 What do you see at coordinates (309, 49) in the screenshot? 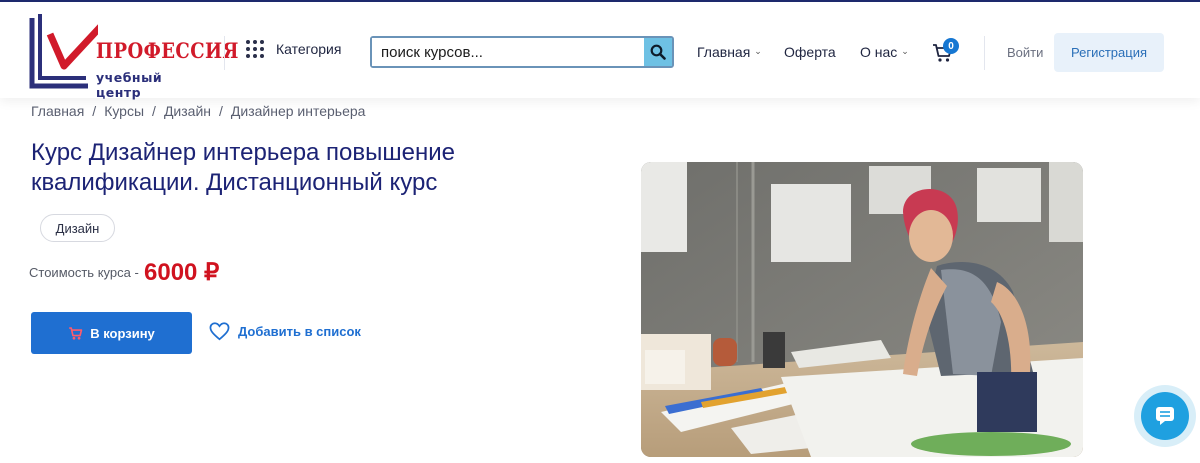
I see `category-label: Категория` at bounding box center [309, 49].